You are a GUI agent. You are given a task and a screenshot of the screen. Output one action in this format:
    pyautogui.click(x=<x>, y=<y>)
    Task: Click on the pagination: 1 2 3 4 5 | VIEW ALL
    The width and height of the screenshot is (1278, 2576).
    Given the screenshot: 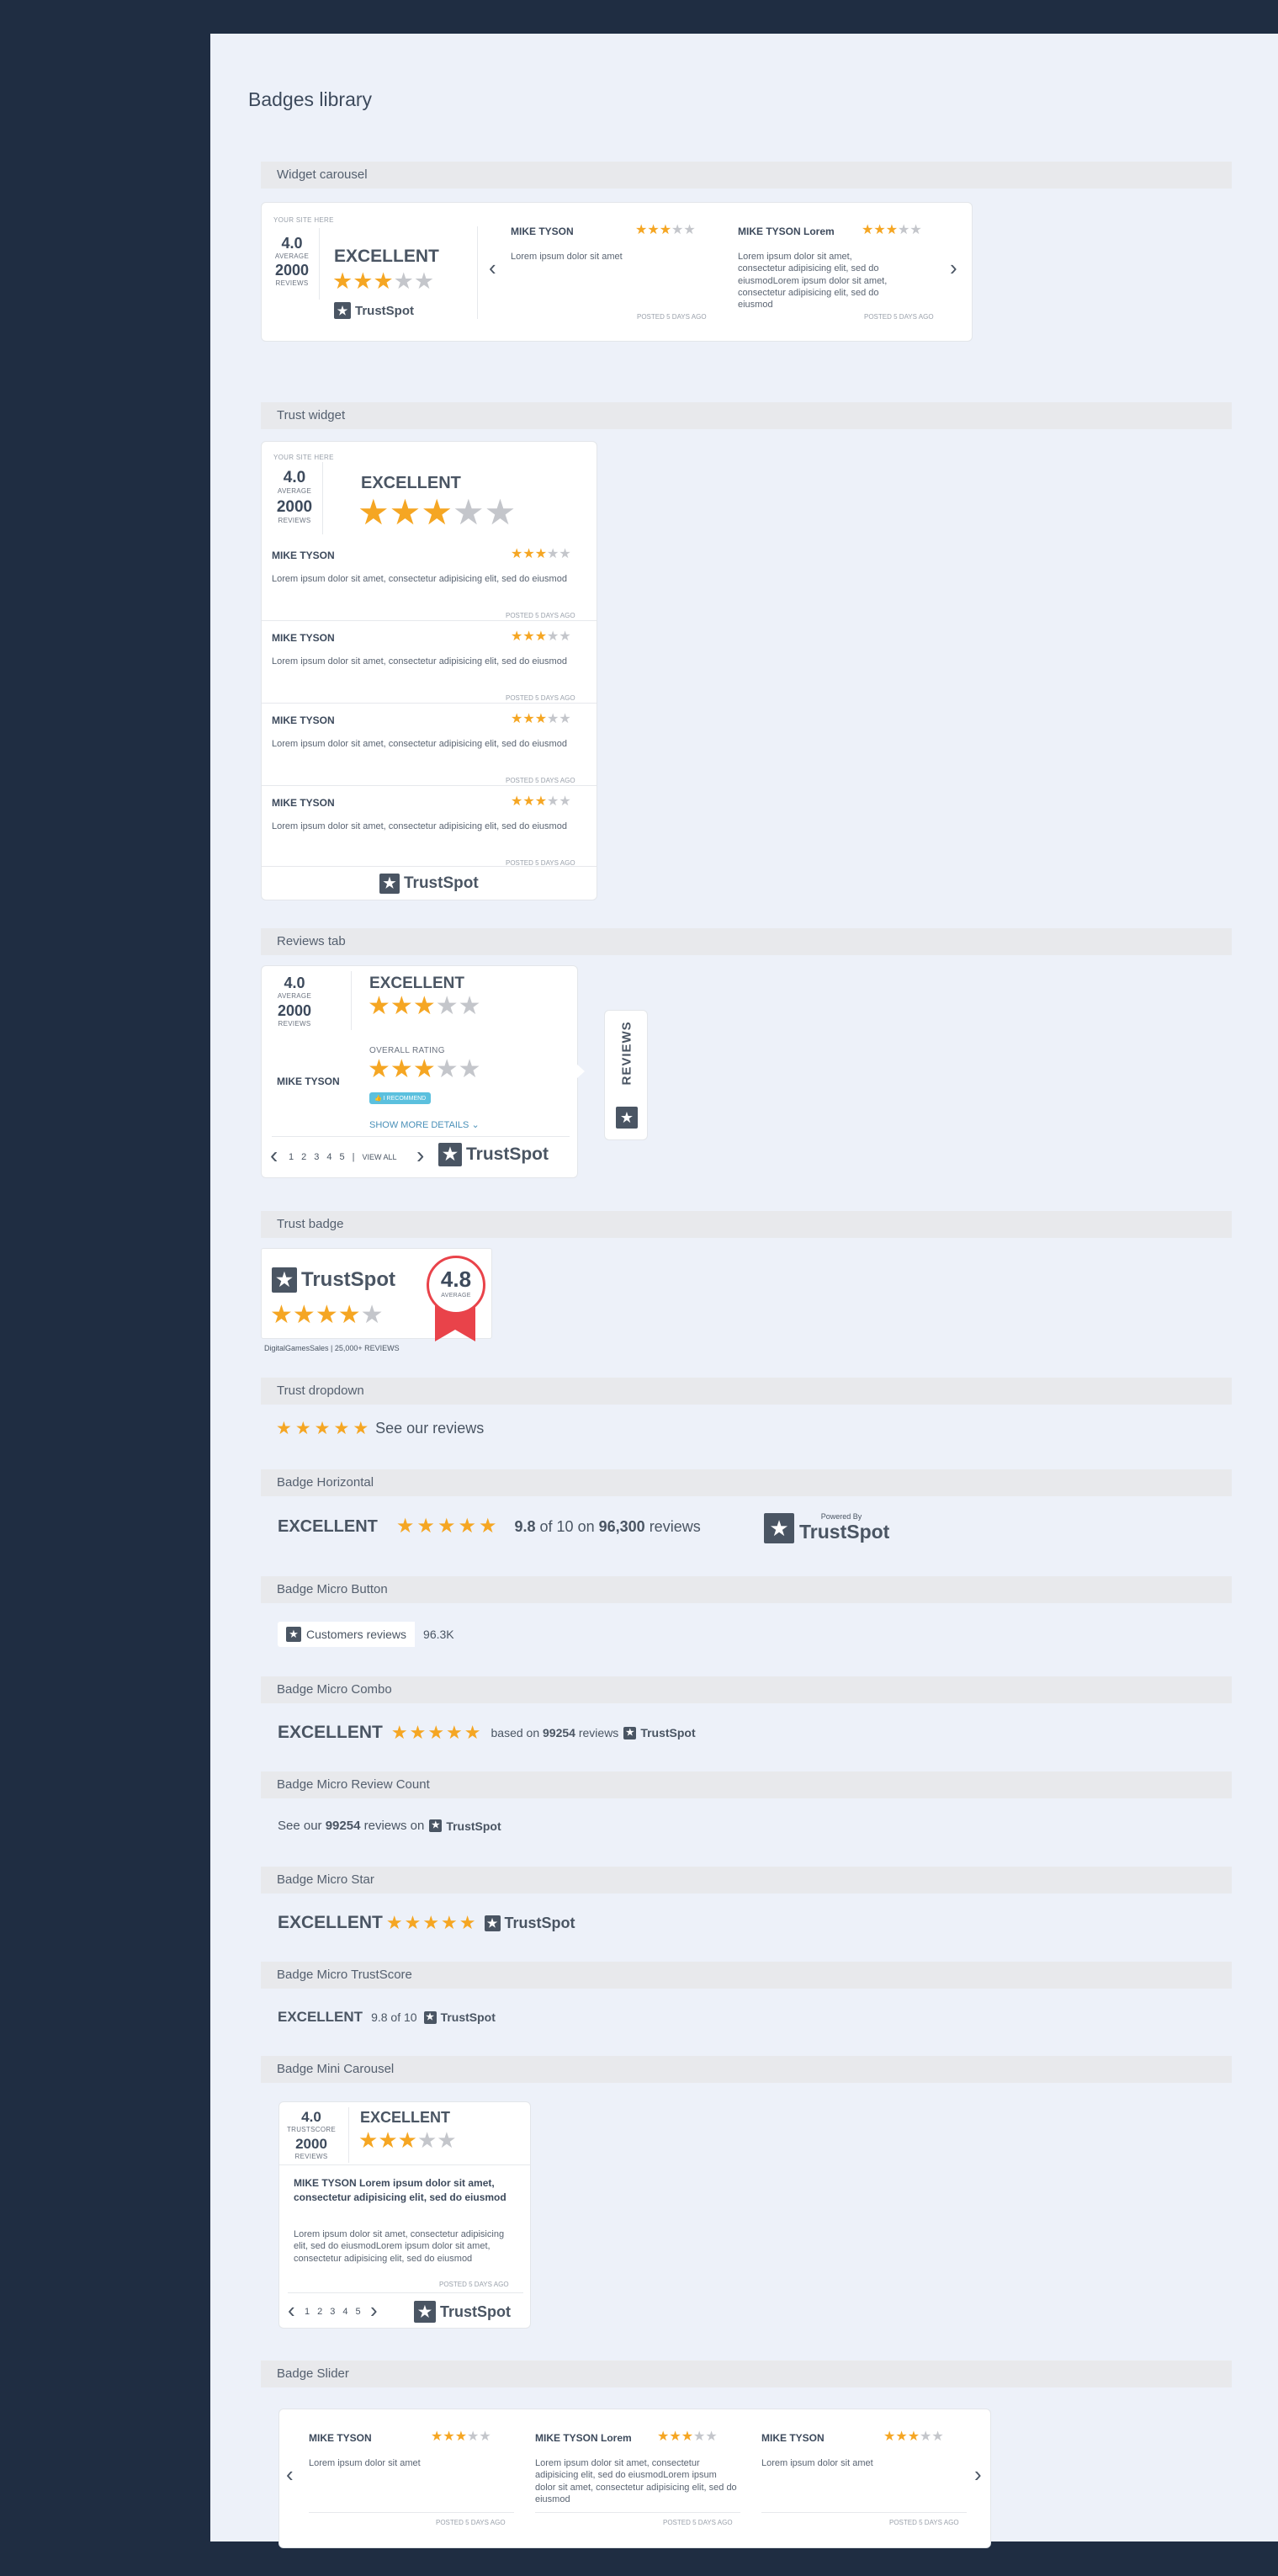 What is the action you would take?
    pyautogui.click(x=343, y=1157)
    